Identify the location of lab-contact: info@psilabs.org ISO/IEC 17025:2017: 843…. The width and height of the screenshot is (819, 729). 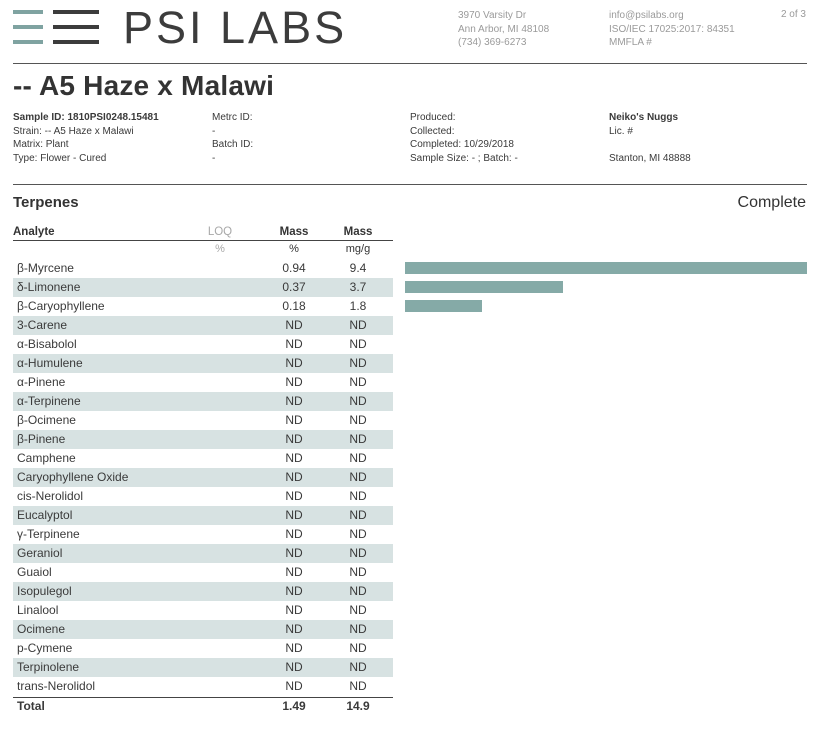
(672, 29).